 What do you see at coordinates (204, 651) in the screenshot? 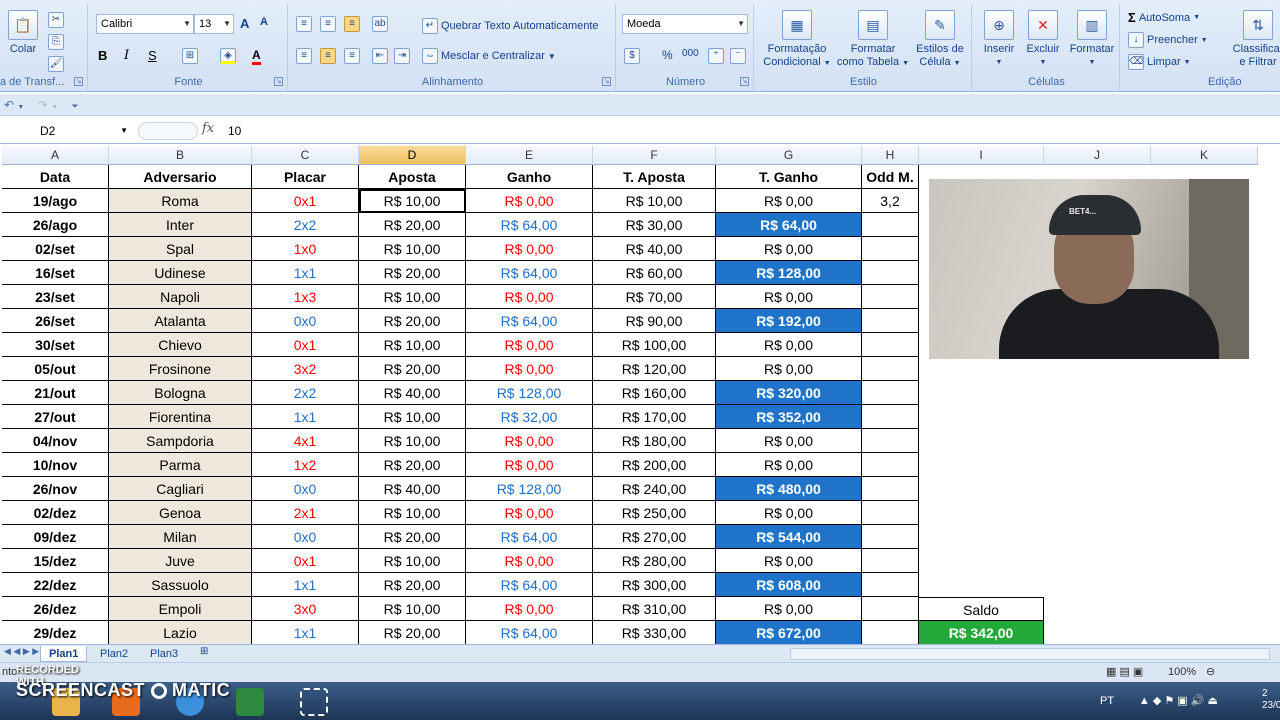
I see `new-sheet-icon: ⊞` at bounding box center [204, 651].